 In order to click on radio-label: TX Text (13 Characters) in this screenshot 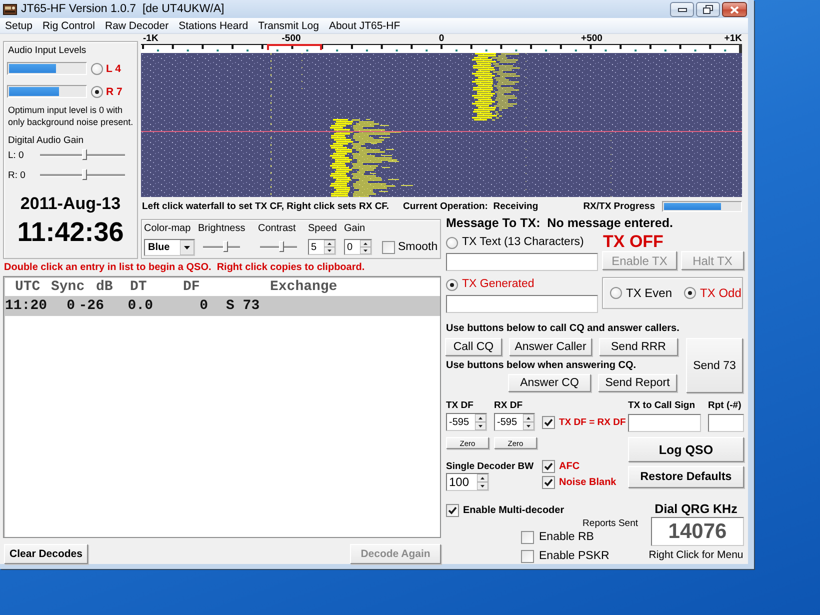, I will do `click(523, 242)`.